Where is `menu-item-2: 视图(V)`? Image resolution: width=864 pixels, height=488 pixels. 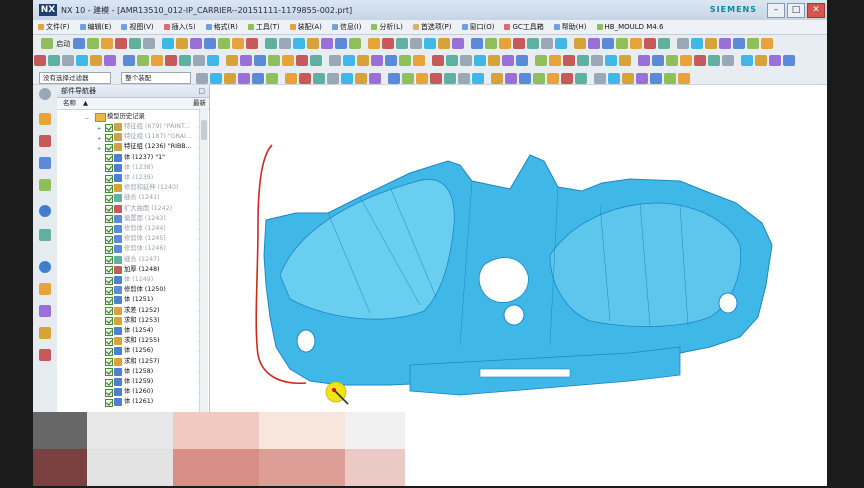
menu-item-2: 视图(V) is located at coordinates (137, 27).